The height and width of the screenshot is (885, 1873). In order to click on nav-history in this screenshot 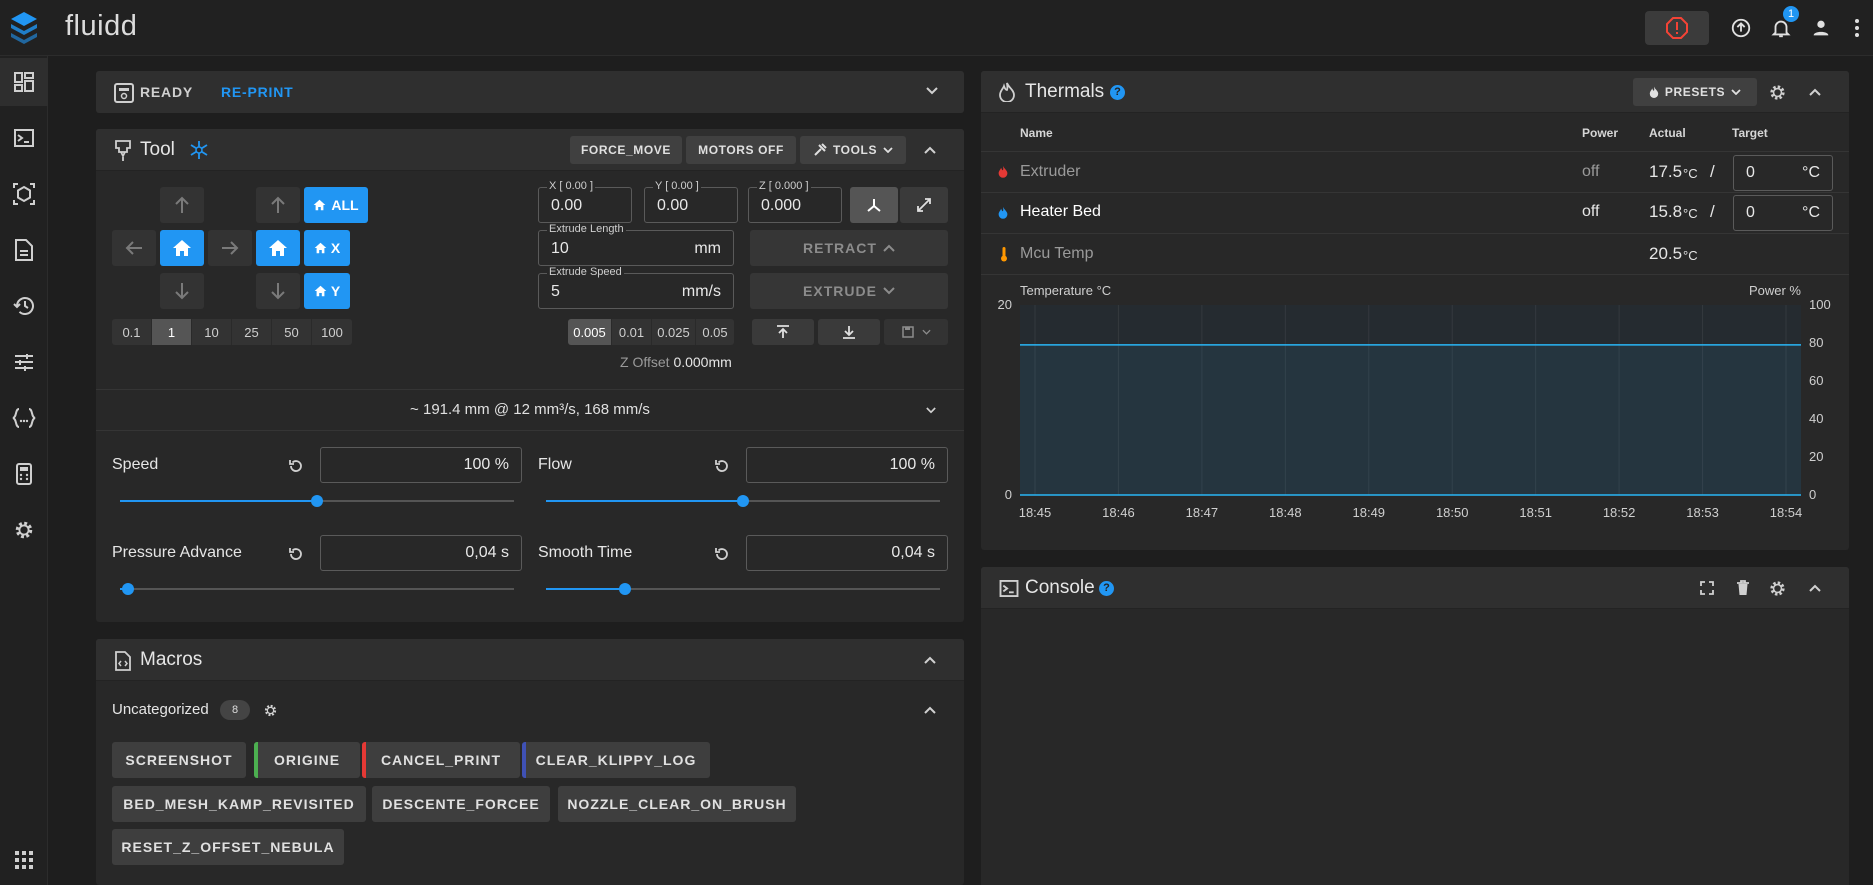, I will do `click(24, 306)`.